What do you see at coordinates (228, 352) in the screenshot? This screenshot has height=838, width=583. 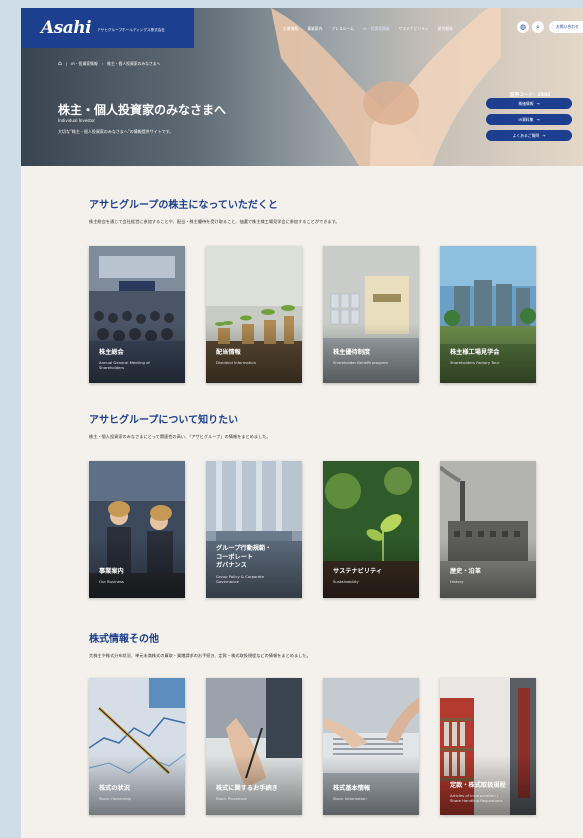 I see `card-label: 配当情報` at bounding box center [228, 352].